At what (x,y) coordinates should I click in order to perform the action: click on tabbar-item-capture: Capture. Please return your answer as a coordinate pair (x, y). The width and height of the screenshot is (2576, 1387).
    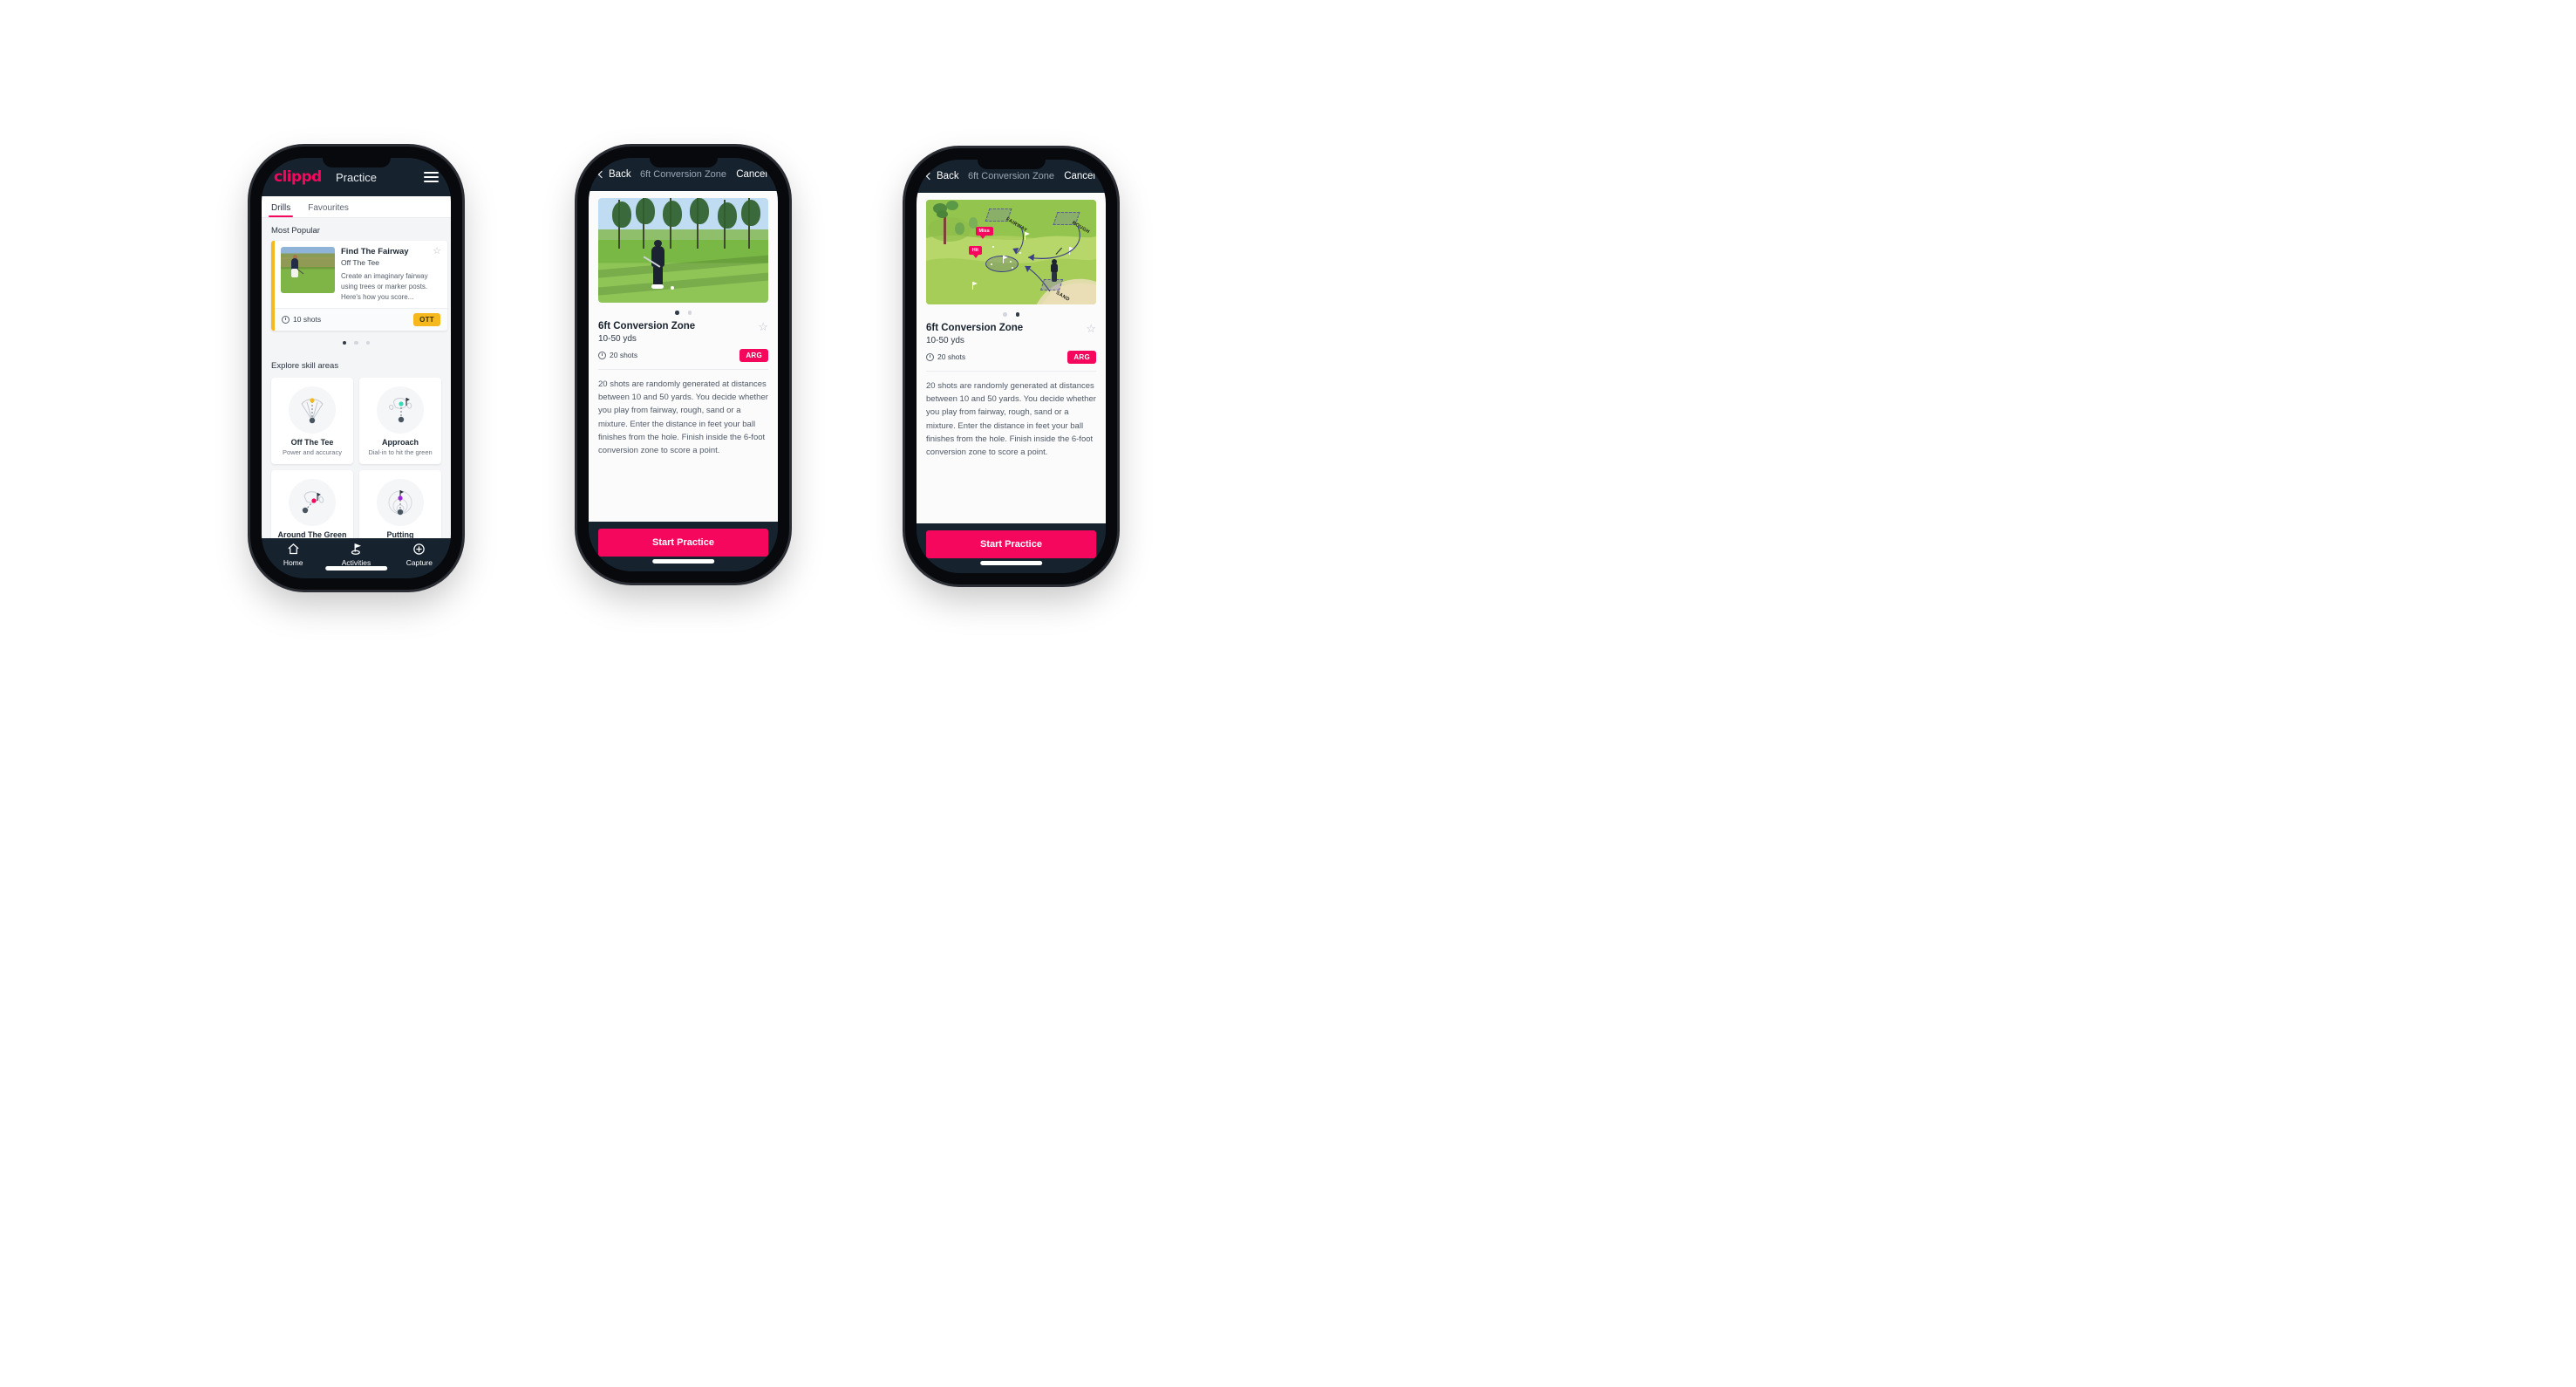
    Looking at the image, I should click on (420, 555).